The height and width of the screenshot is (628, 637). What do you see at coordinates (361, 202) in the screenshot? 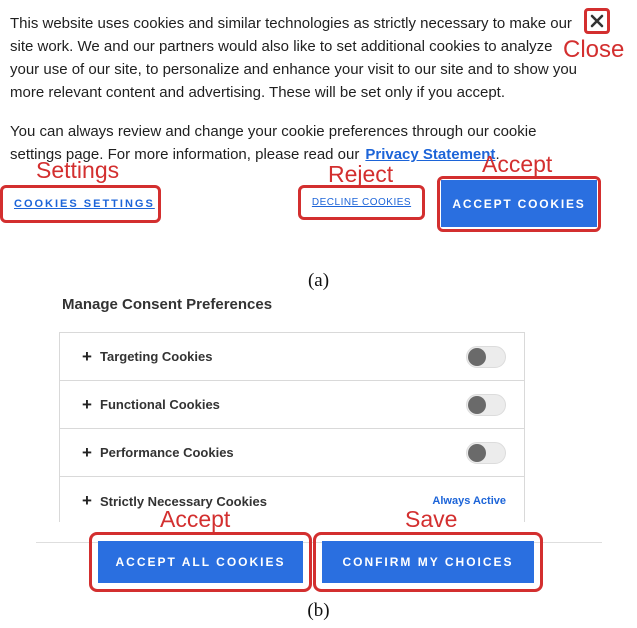
I see `decline-cookies-button: DECLINE COOKIES` at bounding box center [361, 202].